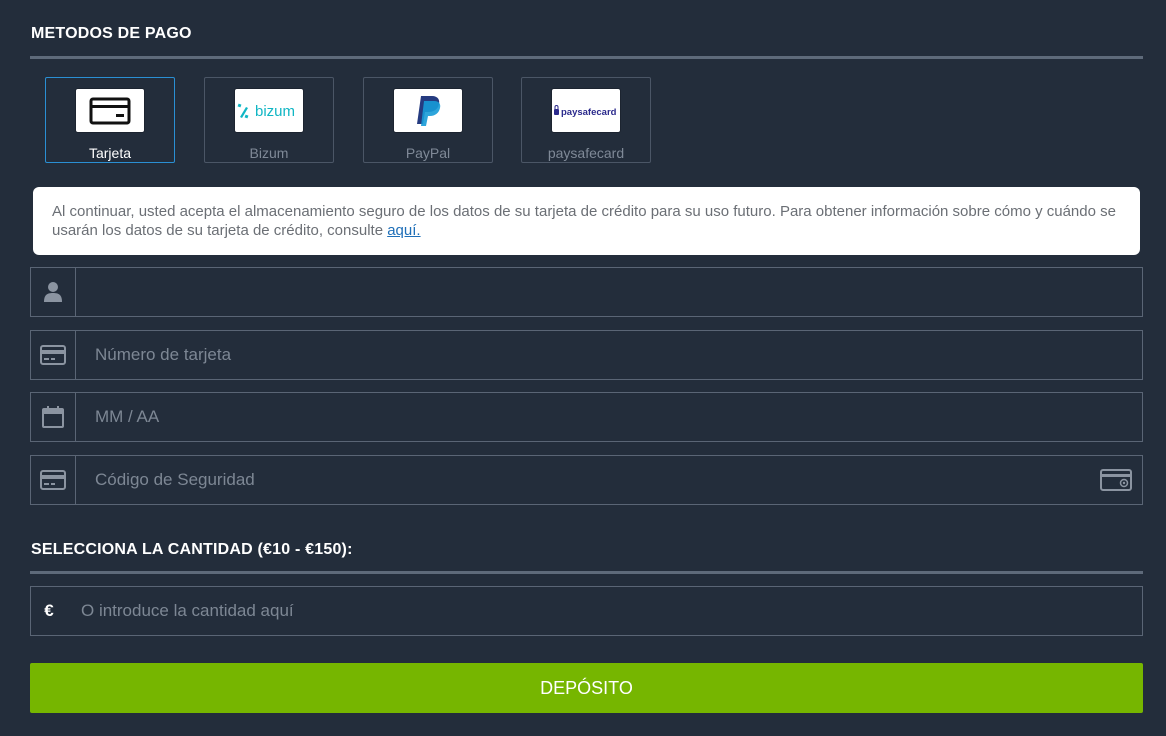  Describe the element at coordinates (586, 57) in the screenshot. I see `payment-methods-divider` at that location.